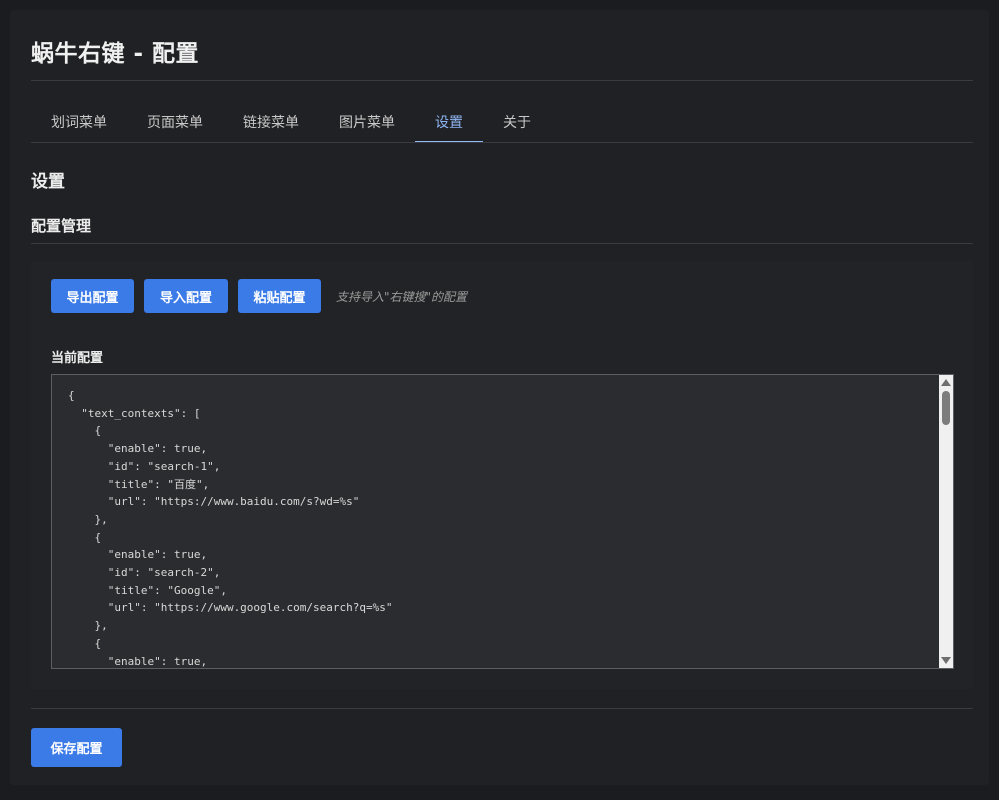 Image resolution: width=999 pixels, height=800 pixels. Describe the element at coordinates (517, 125) in the screenshot. I see `tab-about: 关于` at that location.